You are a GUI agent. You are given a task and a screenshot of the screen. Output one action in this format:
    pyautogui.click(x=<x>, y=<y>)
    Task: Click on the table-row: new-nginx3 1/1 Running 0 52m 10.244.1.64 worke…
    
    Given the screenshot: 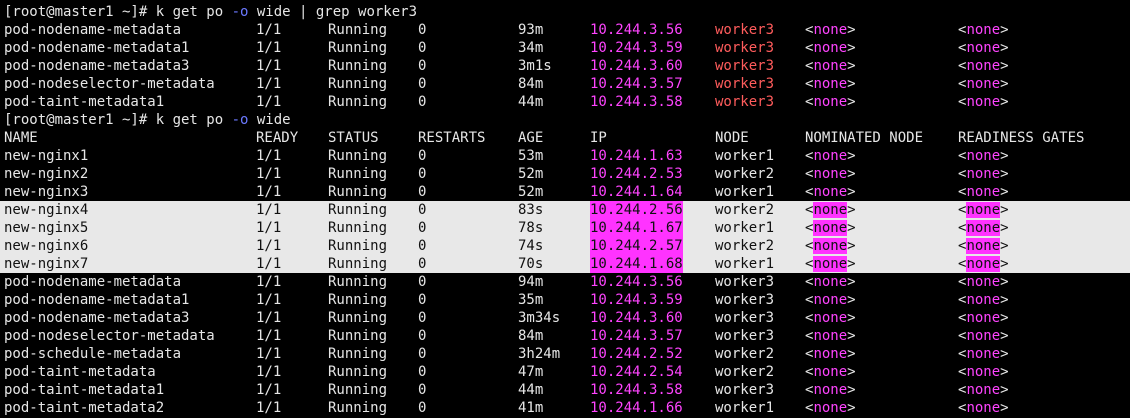 What is the action you would take?
    pyautogui.click(x=565, y=192)
    